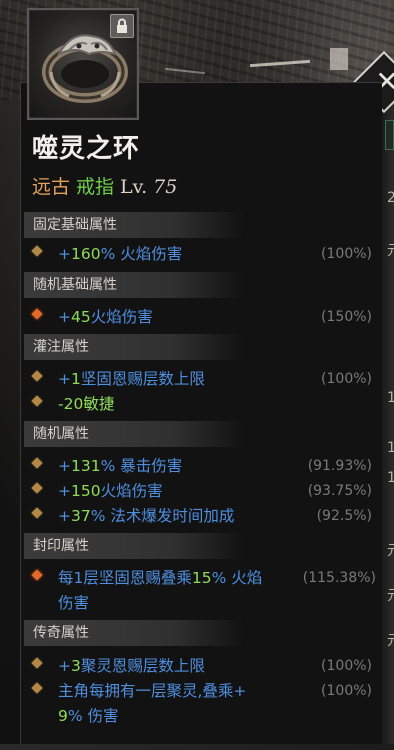 Image resolution: width=394 pixels, height=750 pixels. What do you see at coordinates (339, 578) in the screenshot?
I see `affix-roll-percent: (115.38%)` at bounding box center [339, 578].